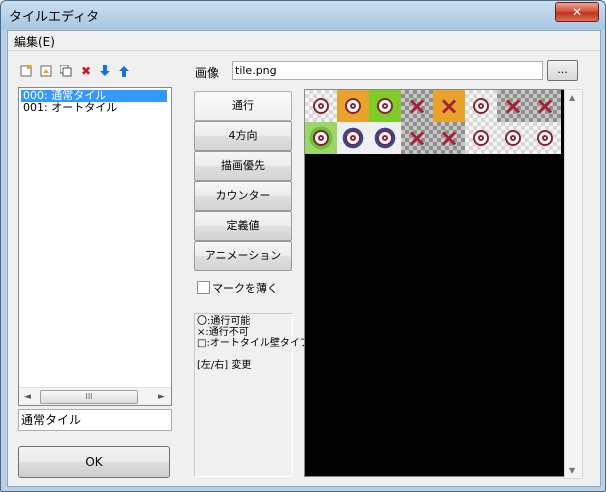  I want to click on window-title: タイルエディタ, so click(54, 17).